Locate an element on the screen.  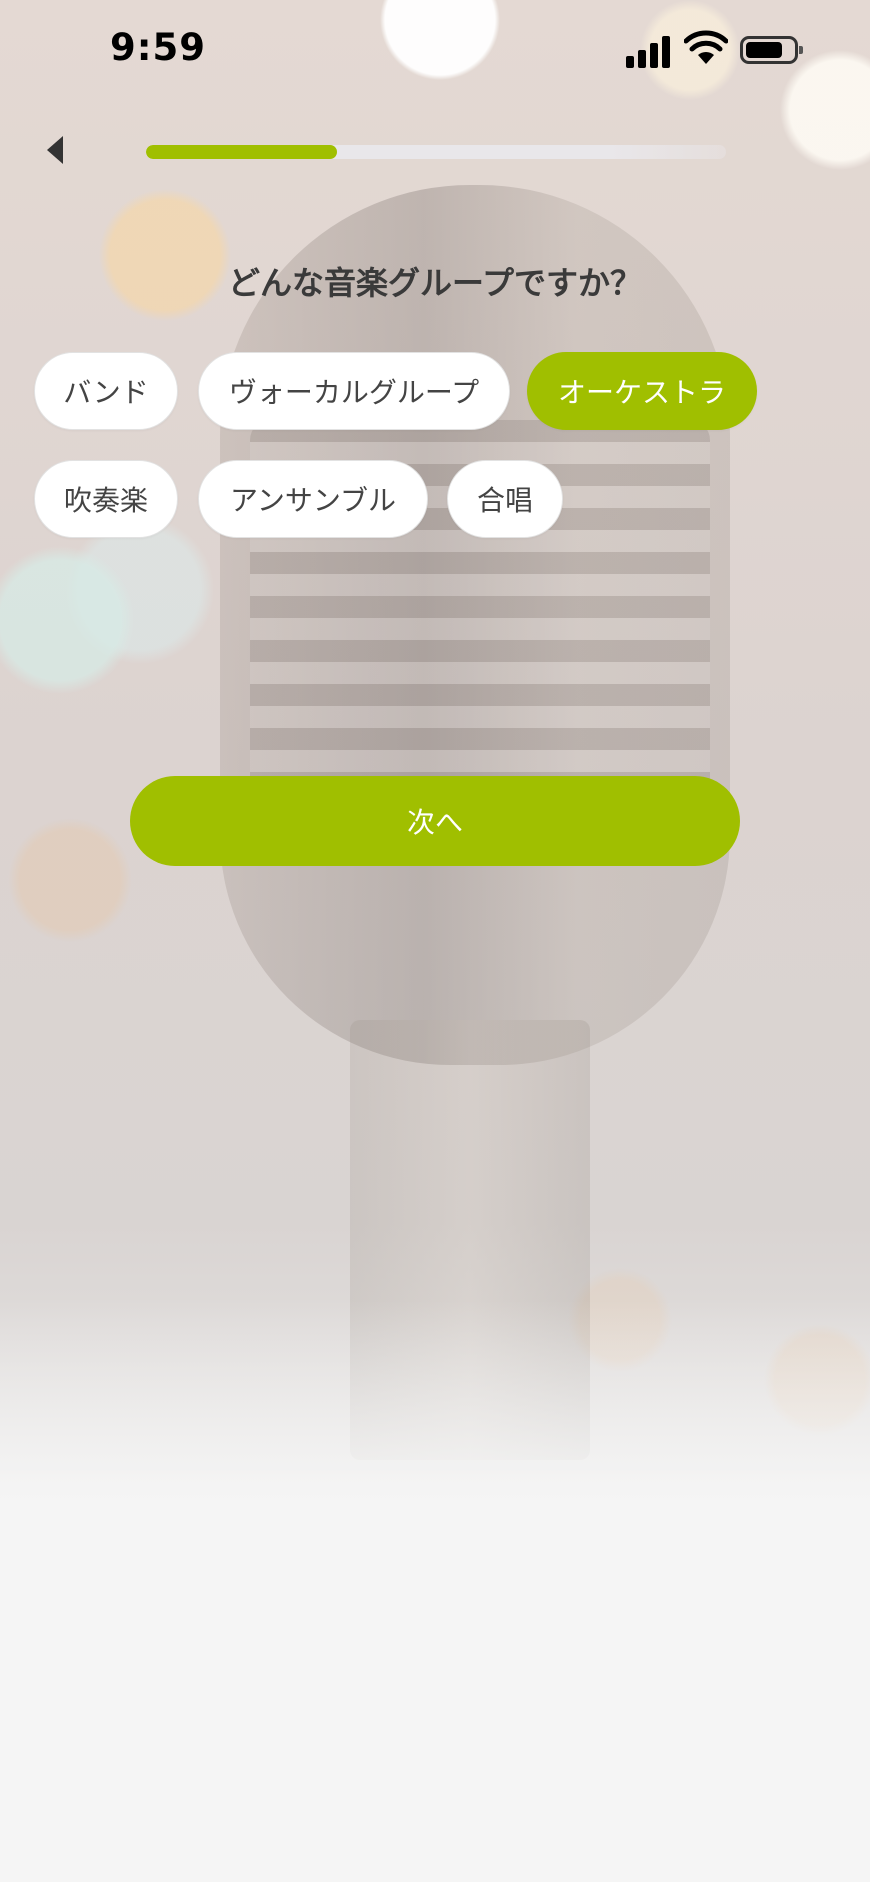
option-chip-ensemble: アンサンブル is located at coordinates (313, 499).